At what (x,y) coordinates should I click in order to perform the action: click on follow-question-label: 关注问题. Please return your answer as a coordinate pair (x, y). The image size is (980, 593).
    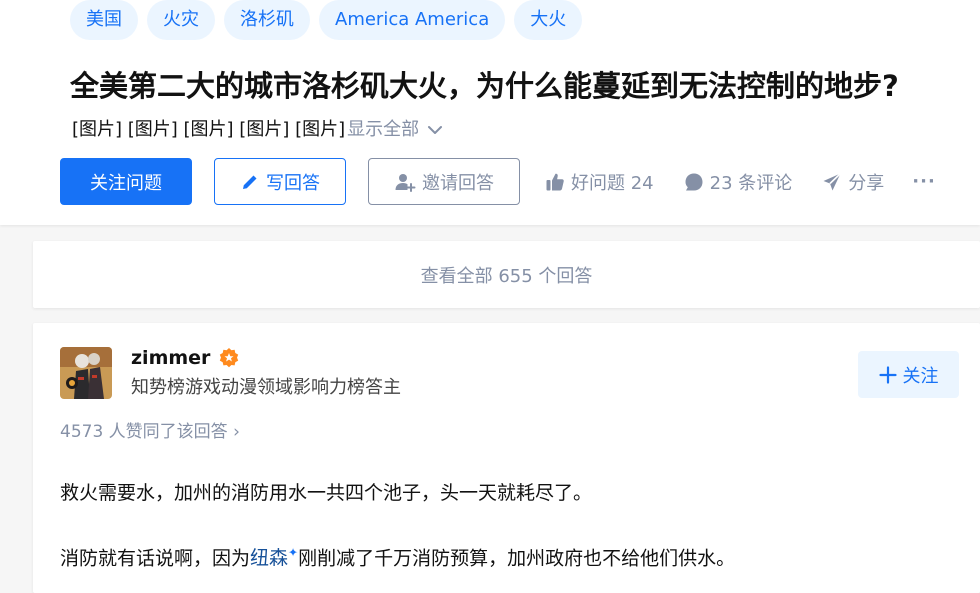
    Looking at the image, I should click on (126, 183).